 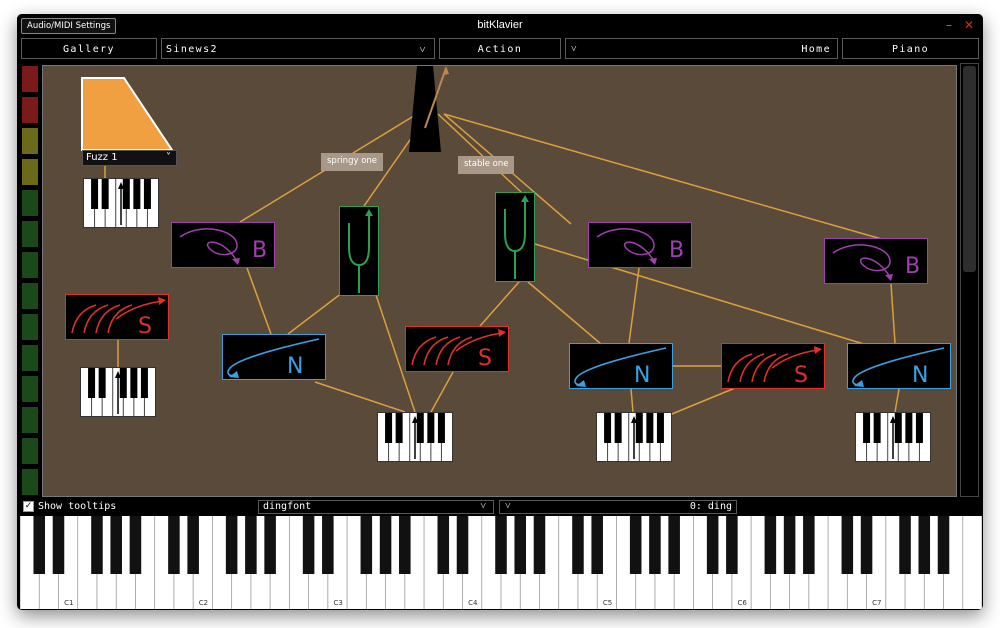 I want to click on scrollbar-thumb, so click(x=969, y=169).